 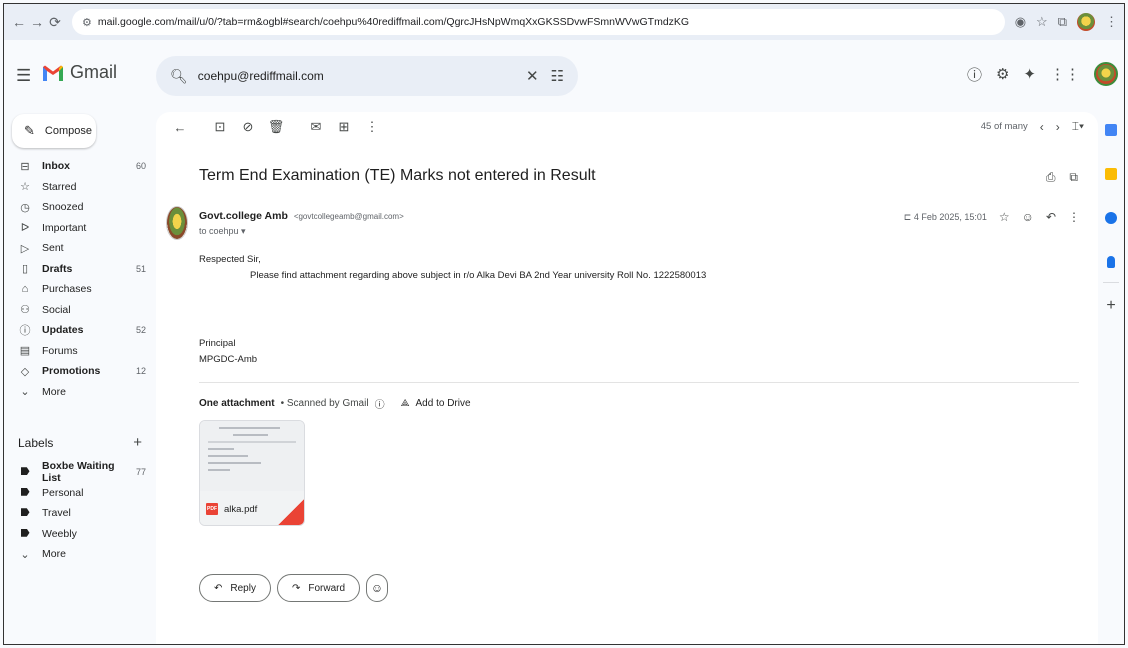 What do you see at coordinates (1086, 22) in the screenshot?
I see `profile-avatar` at bounding box center [1086, 22].